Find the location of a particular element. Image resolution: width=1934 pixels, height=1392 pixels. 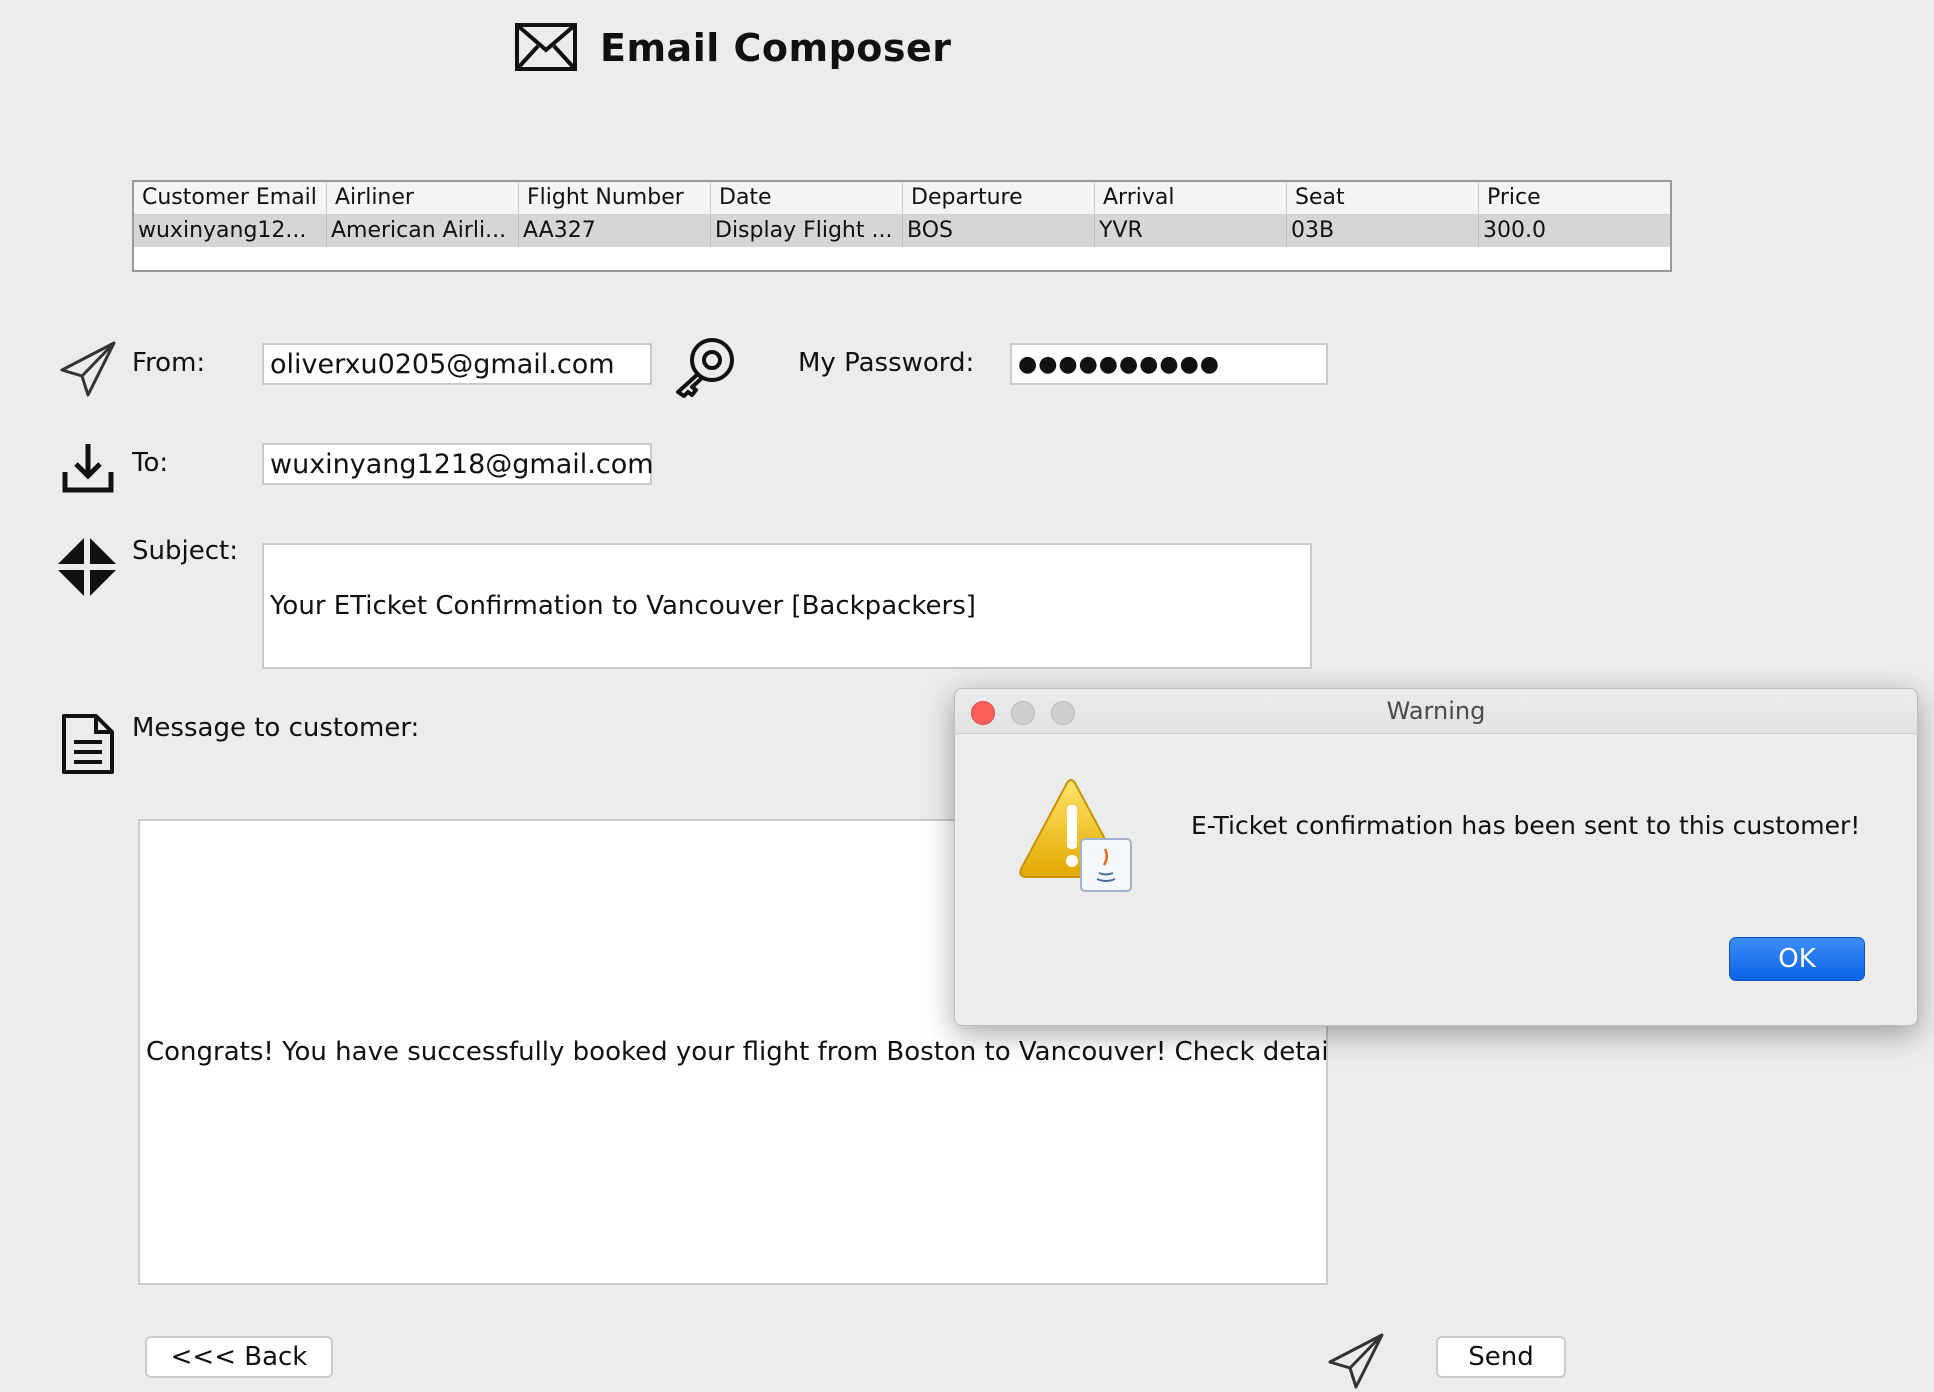

to-label: To: is located at coordinates (150, 463).